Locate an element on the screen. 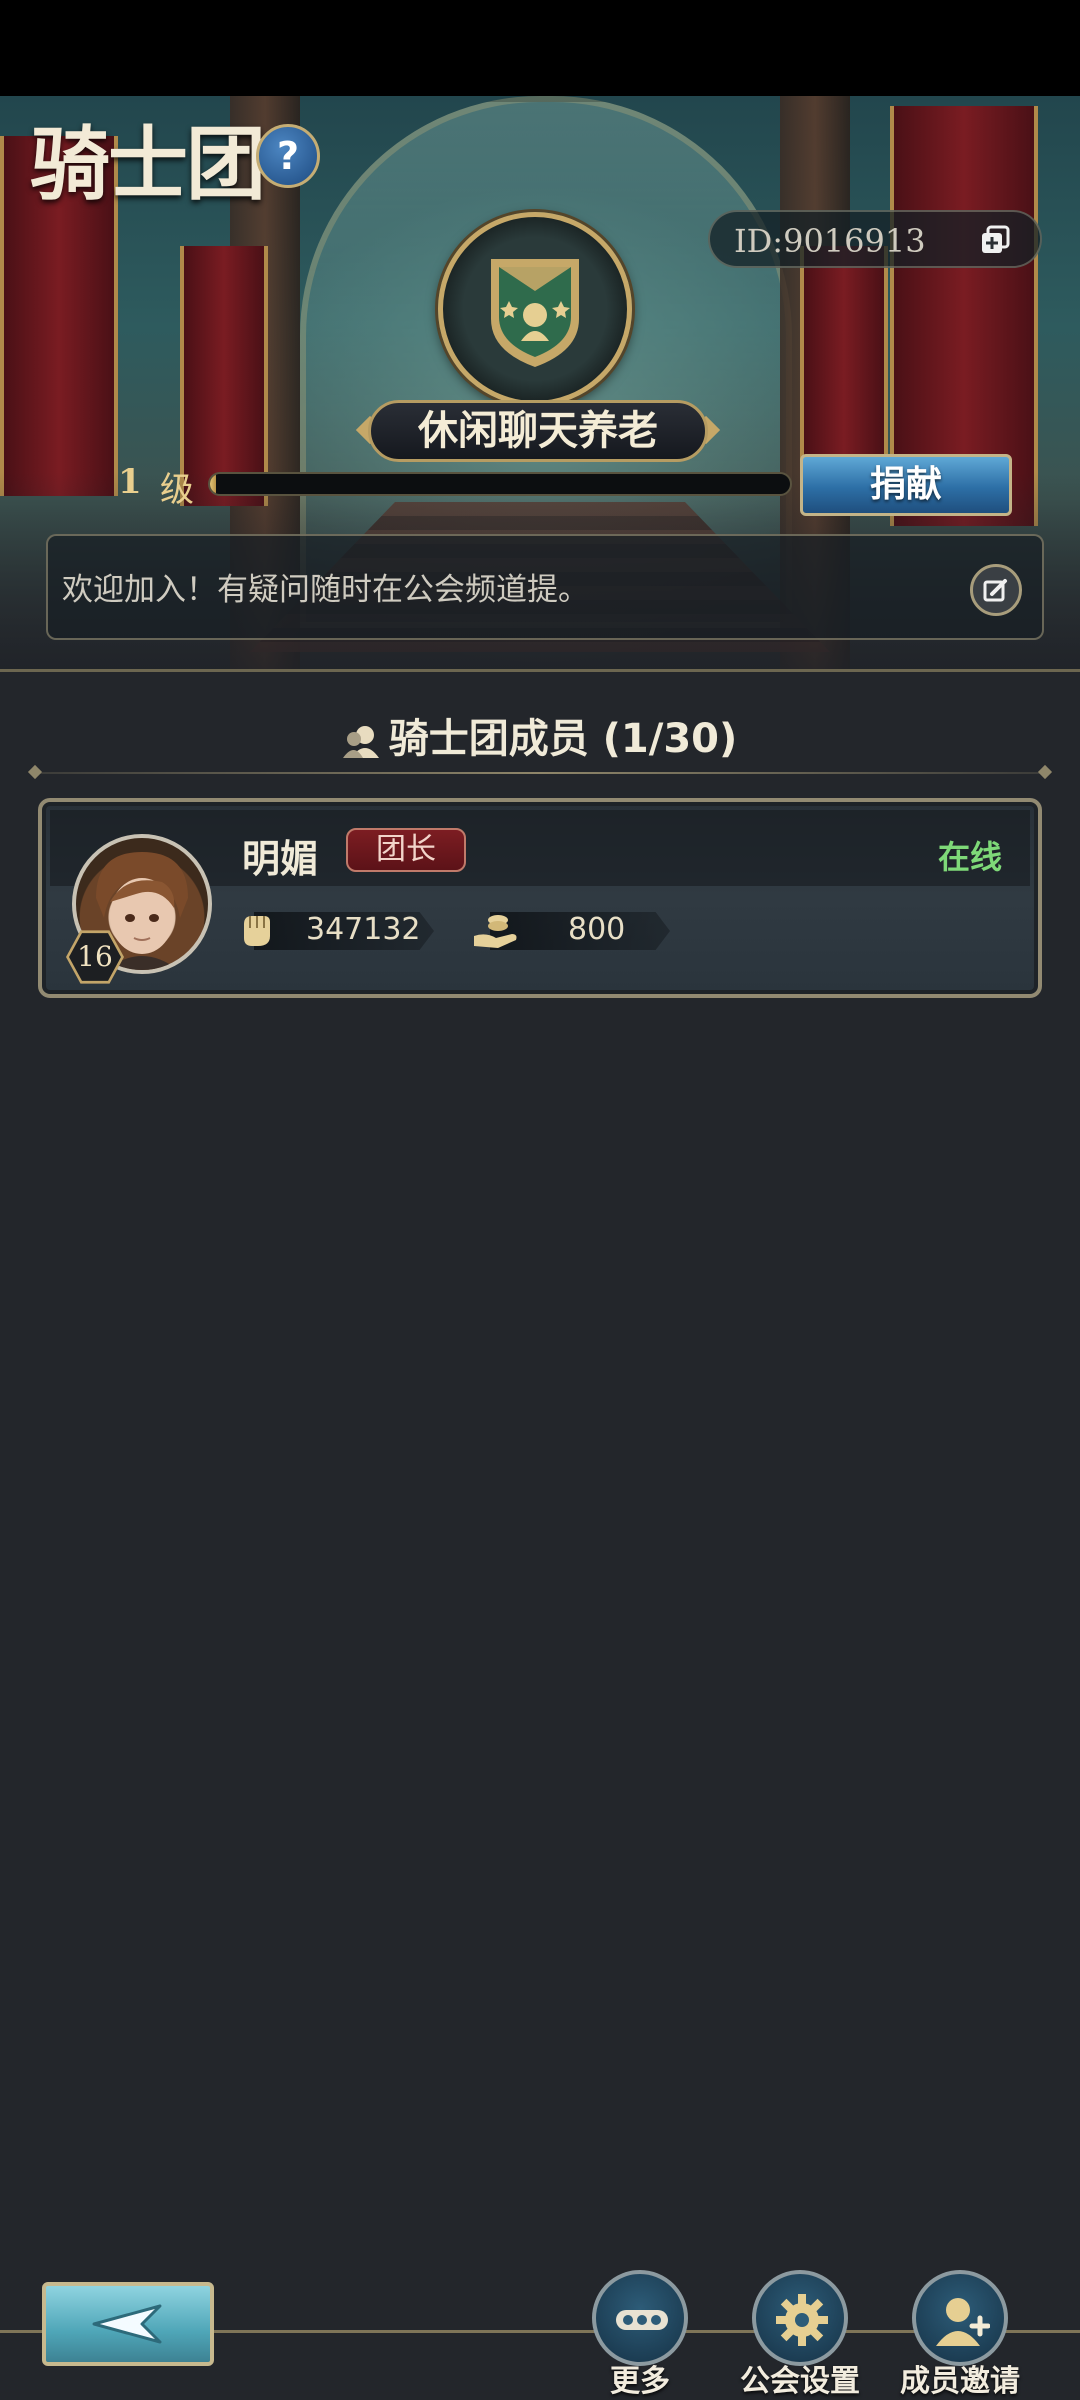  member-contribution: 800 is located at coordinates (597, 929).